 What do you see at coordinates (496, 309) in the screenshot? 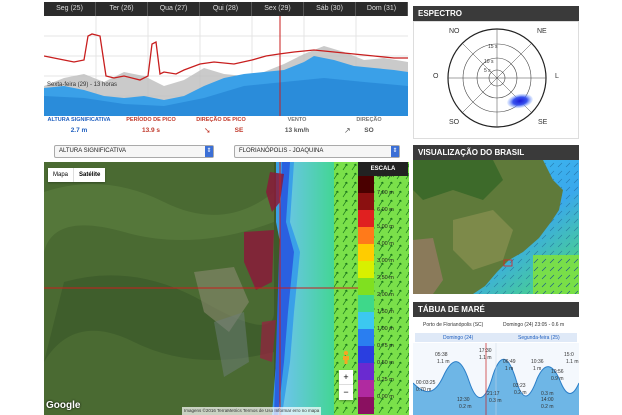
I see `tide-title: TÁBUA DE MARÉ` at bounding box center [496, 309].